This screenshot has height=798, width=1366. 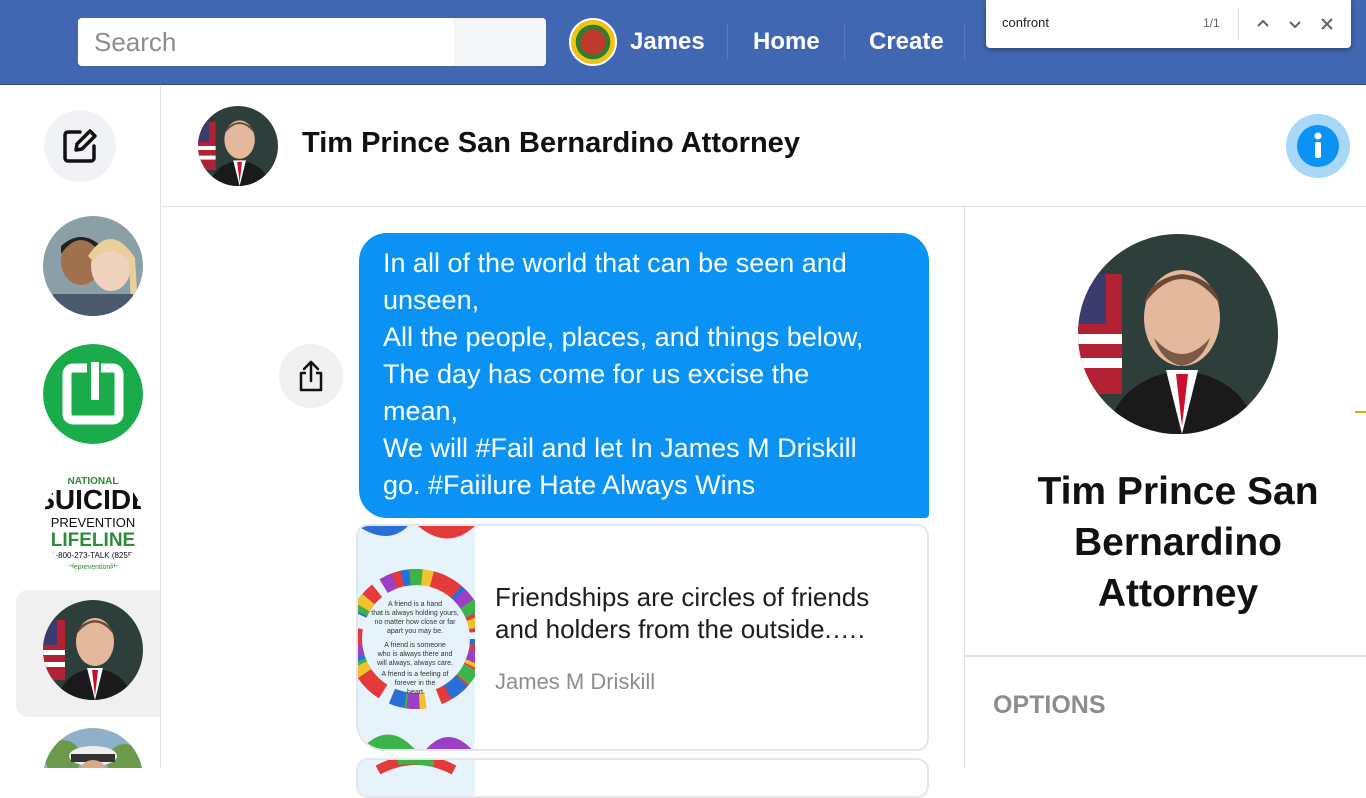 I want to click on link-preview-image, so click(x=416, y=778).